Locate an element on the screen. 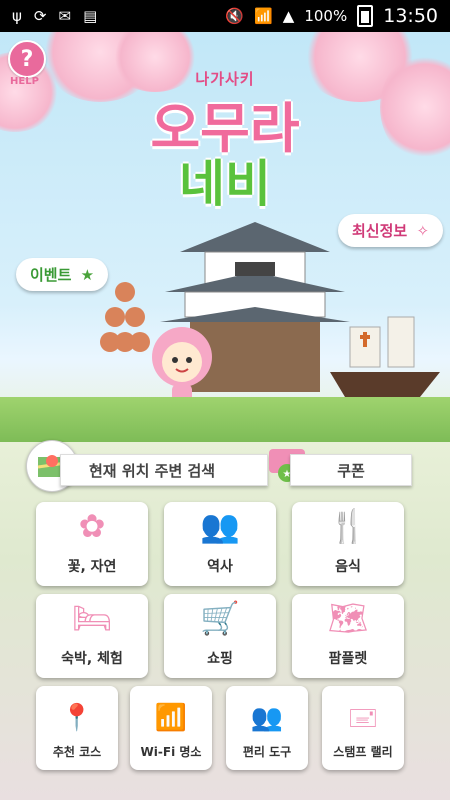 Image resolution: width=450 pixels, height=800 pixels. category-flower-nature: ✿ 꽃, 자연 is located at coordinates (92, 544).